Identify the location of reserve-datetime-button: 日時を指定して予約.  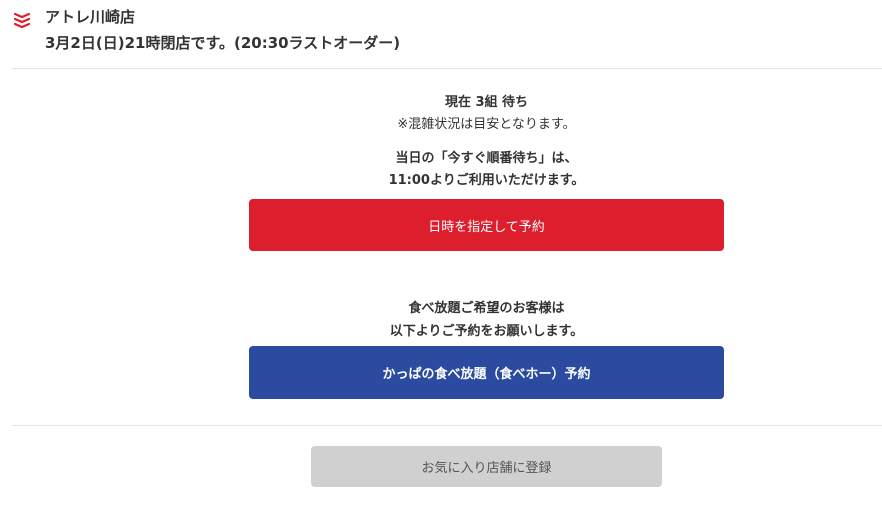
(486, 225).